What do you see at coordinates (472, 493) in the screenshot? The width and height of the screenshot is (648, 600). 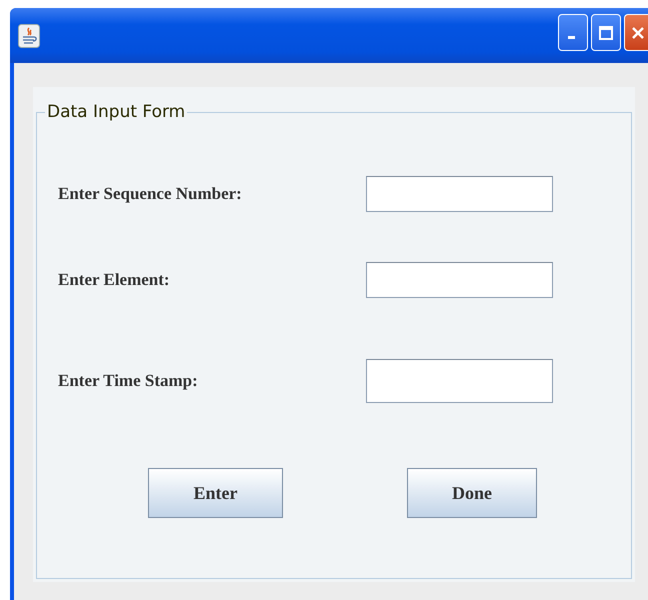 I see `form-button: Done` at bounding box center [472, 493].